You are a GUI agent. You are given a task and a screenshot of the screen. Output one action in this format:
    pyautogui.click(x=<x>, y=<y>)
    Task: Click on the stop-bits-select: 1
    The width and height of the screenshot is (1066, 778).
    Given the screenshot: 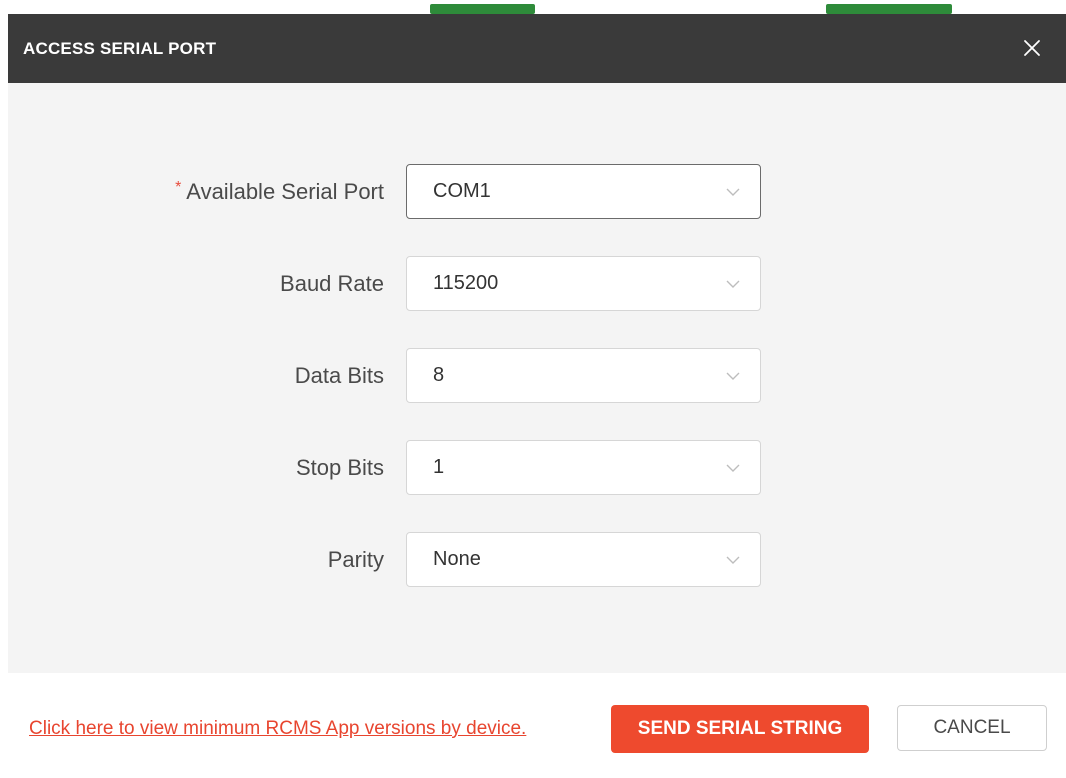 What is the action you would take?
    pyautogui.click(x=583, y=467)
    